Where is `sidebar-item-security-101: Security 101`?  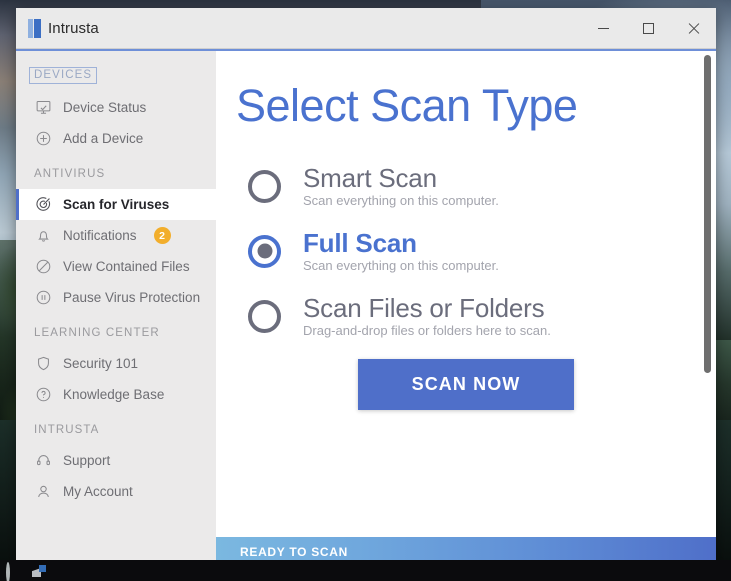 sidebar-item-security-101: Security 101 is located at coordinates (116, 363).